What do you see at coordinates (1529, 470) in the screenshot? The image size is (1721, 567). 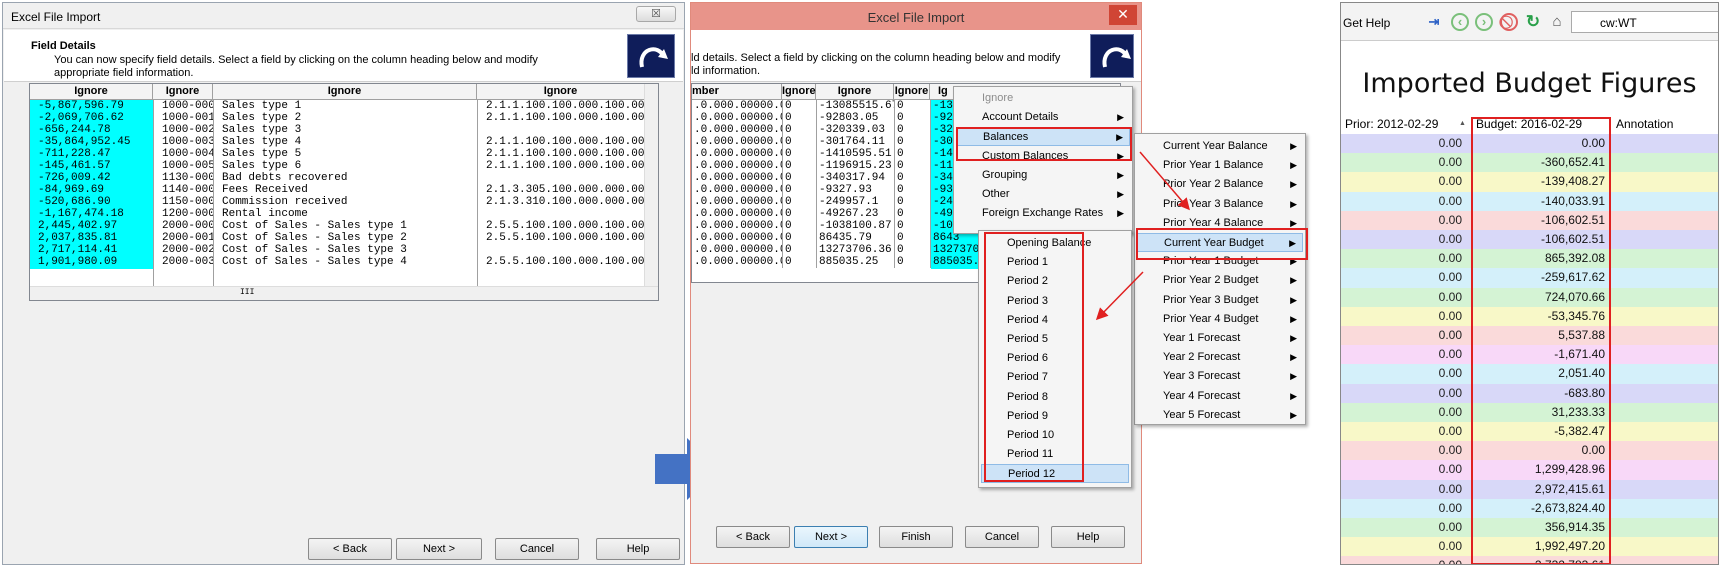 I see `budget-row: 0.00 1,299,428.96` at bounding box center [1529, 470].